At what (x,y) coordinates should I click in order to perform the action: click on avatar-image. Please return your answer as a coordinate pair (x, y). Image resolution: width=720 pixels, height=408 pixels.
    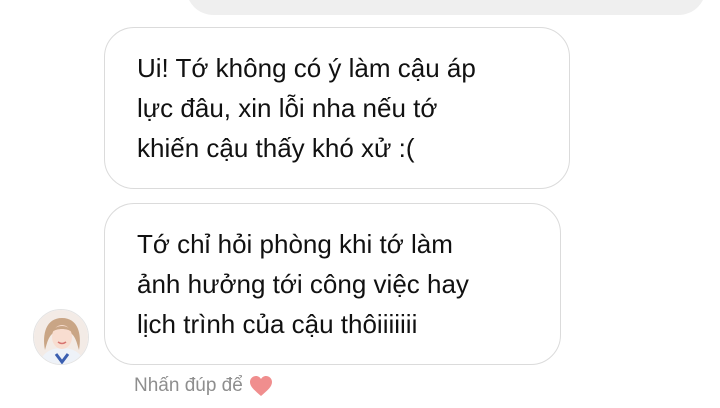
    Looking at the image, I should click on (61, 337).